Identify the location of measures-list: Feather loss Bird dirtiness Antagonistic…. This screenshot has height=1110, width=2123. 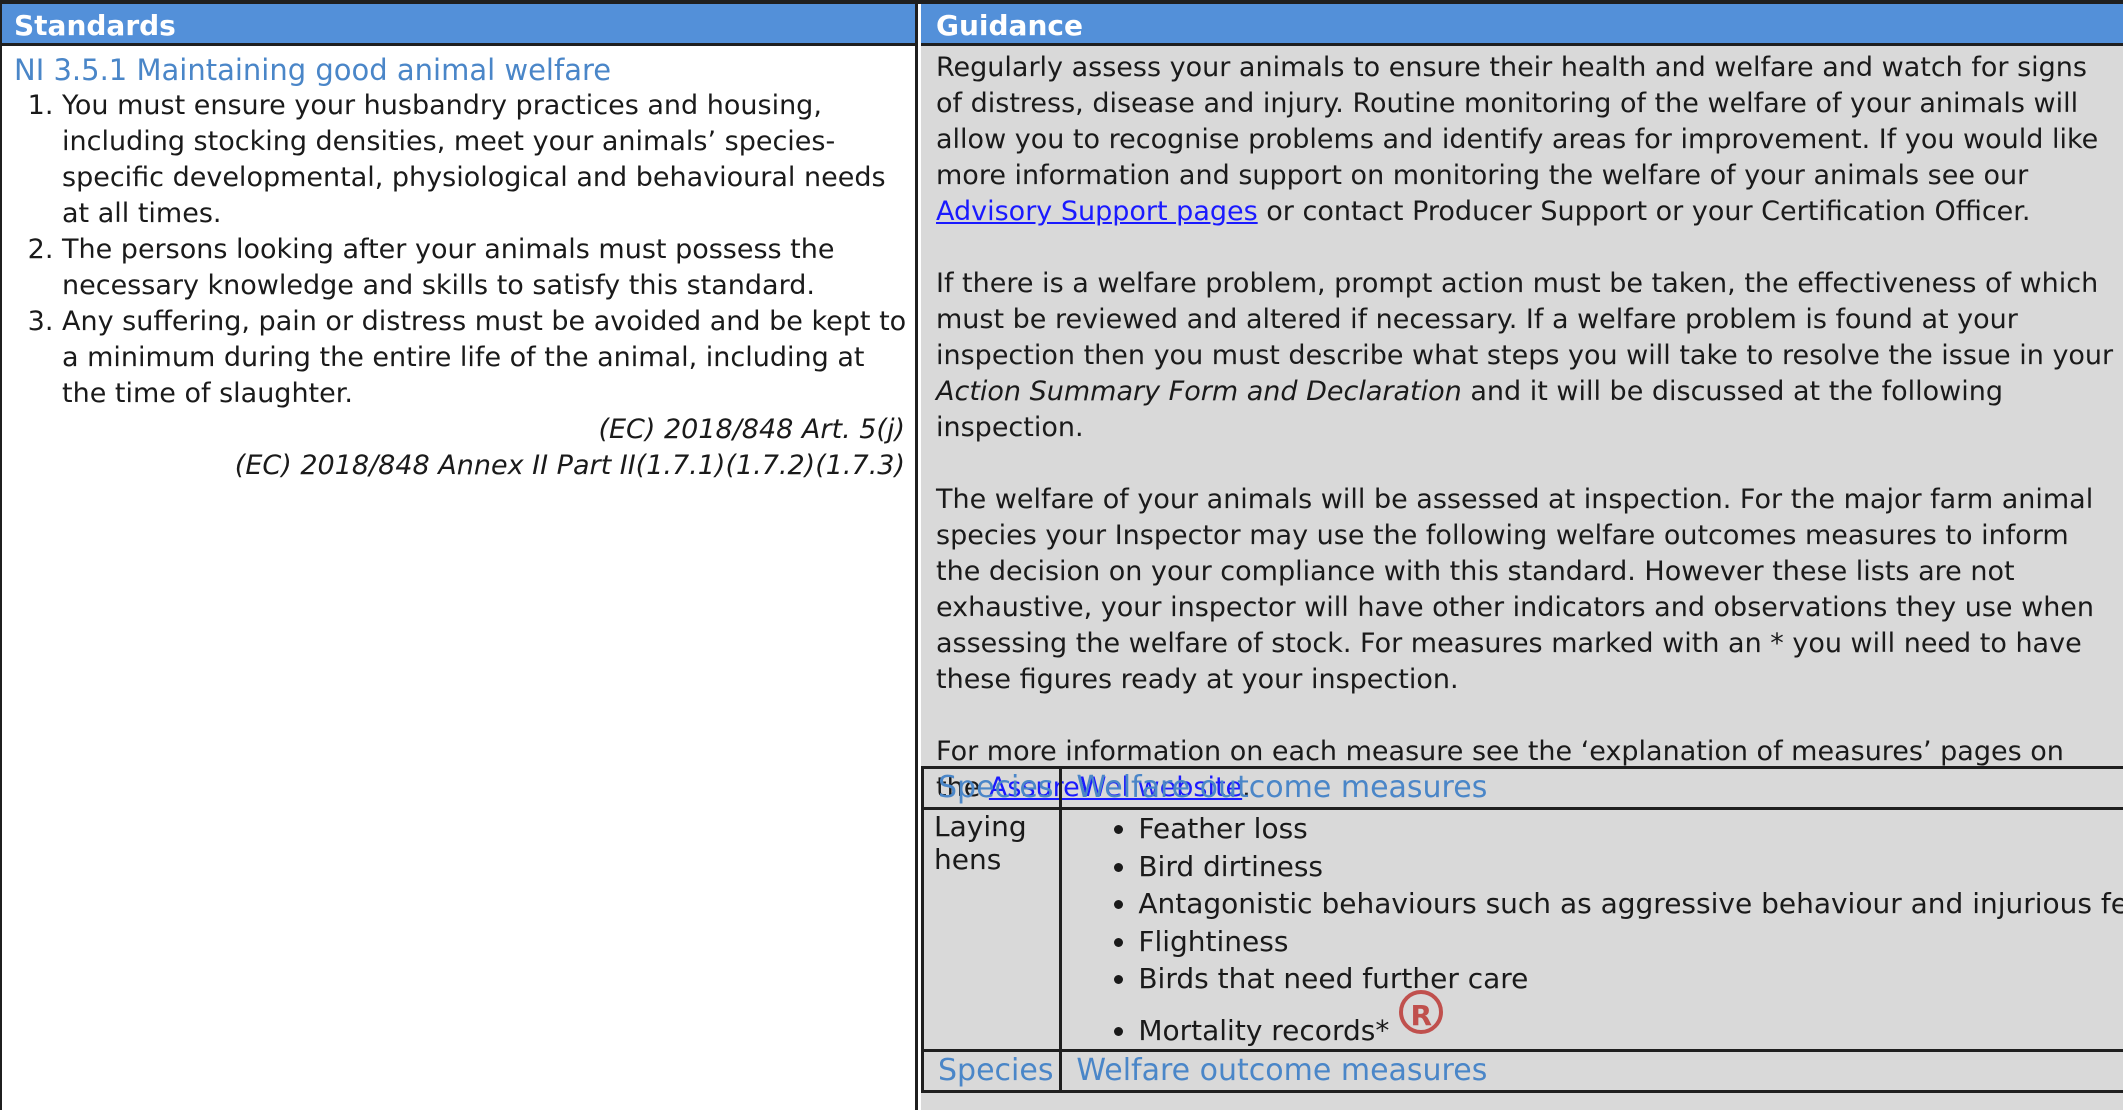
(1597, 929).